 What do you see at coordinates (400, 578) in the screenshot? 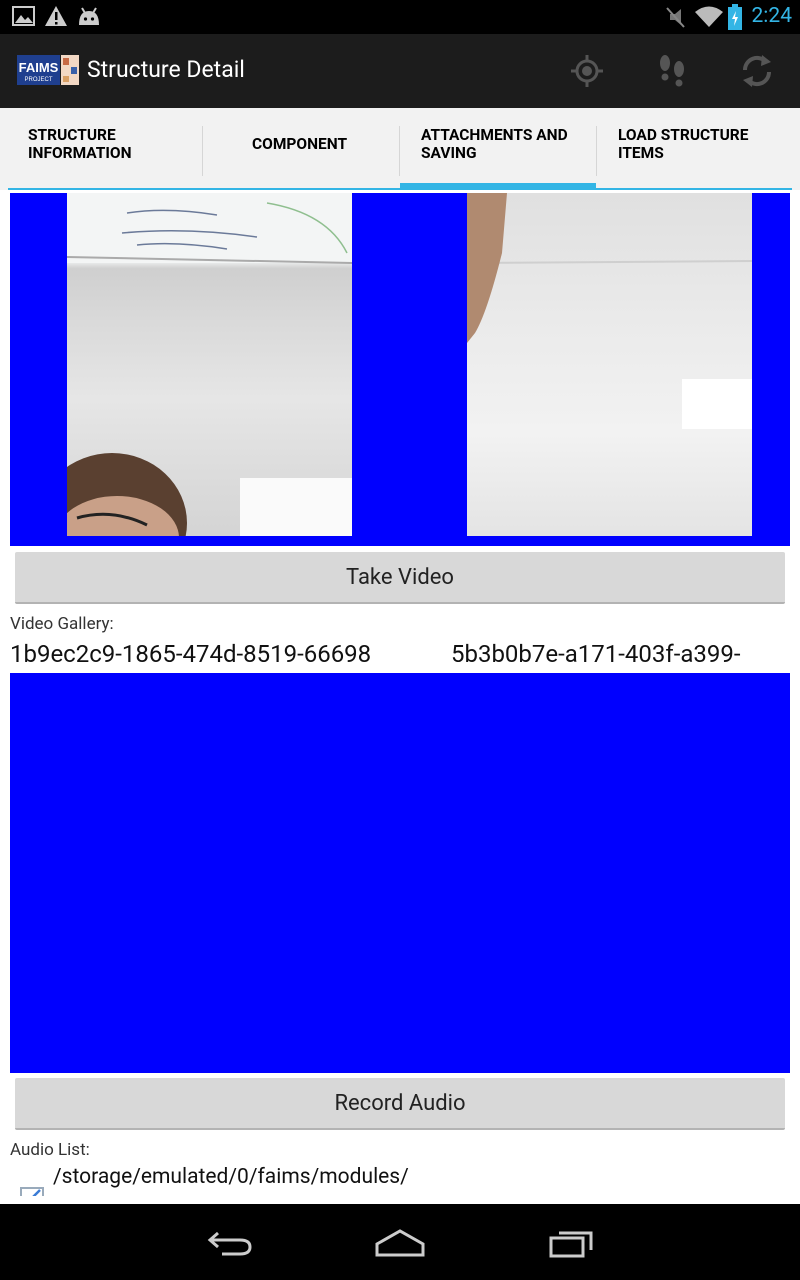
I see `take-video-button: Take Video` at bounding box center [400, 578].